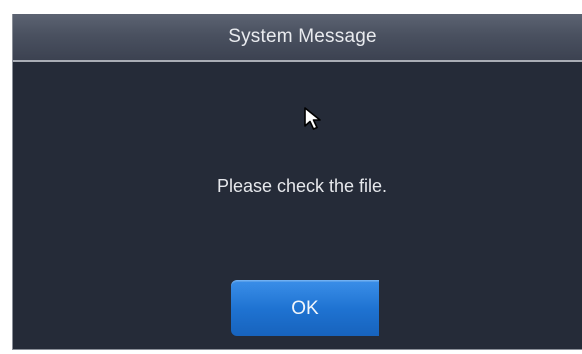 This screenshot has width=582, height=354. I want to click on mouse-pointer-icon, so click(312, 118).